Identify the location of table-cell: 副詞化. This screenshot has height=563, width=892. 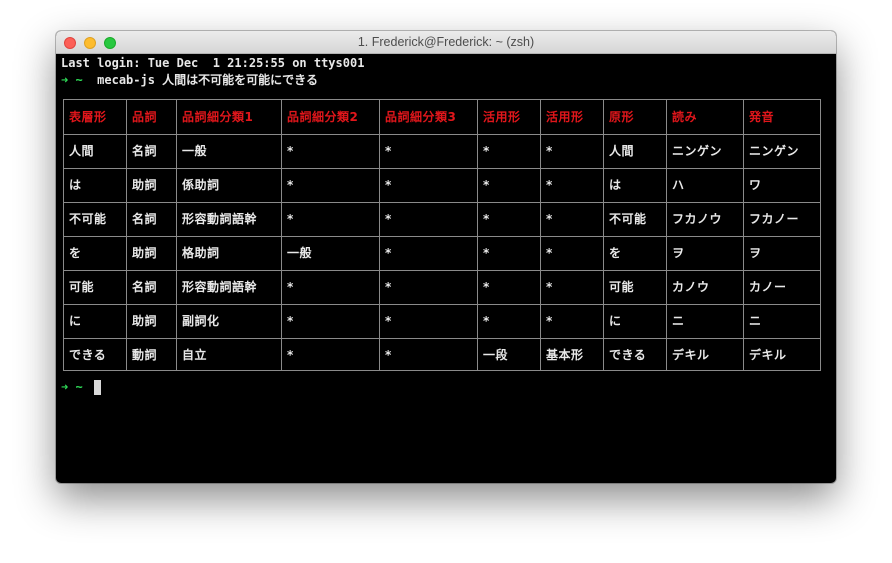
(201, 321).